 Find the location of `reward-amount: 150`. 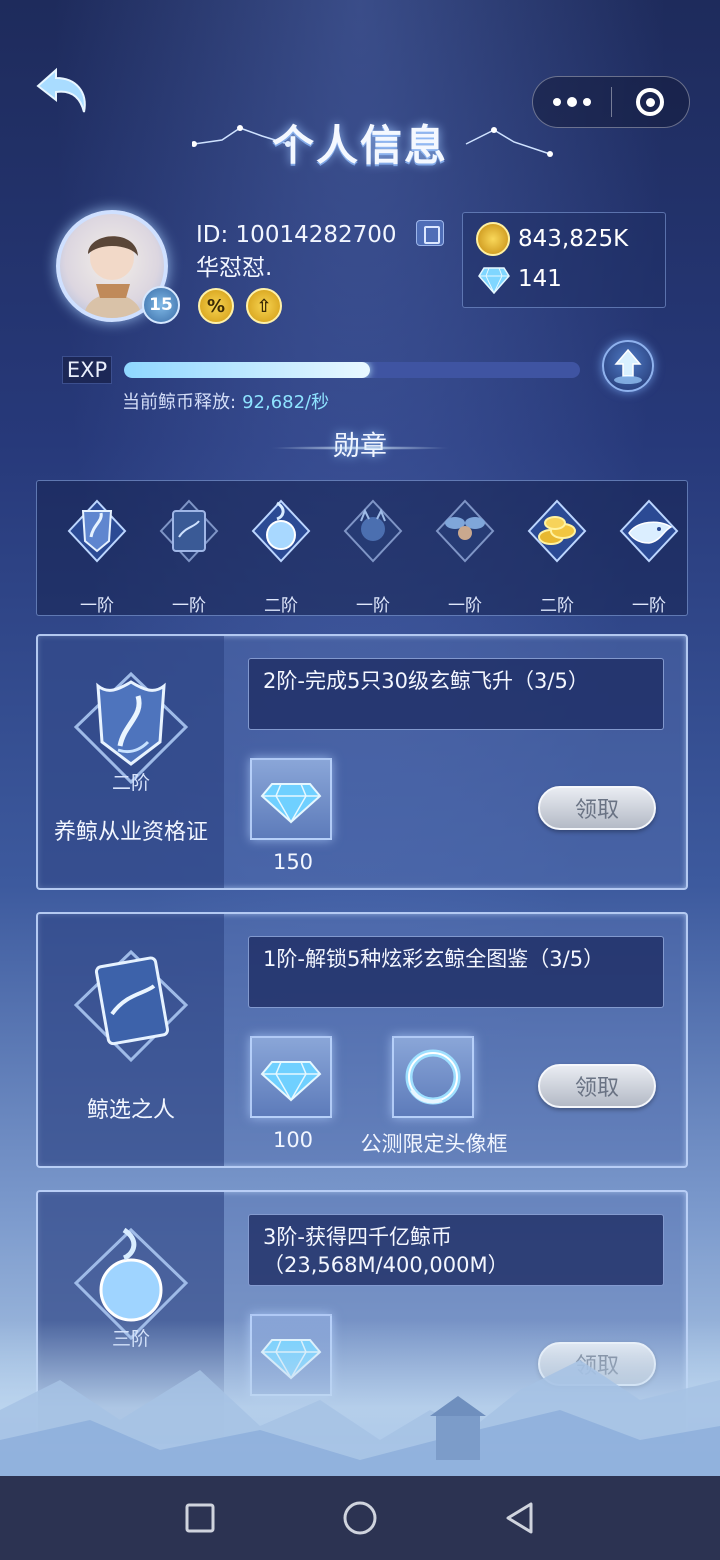

reward-amount: 150 is located at coordinates (293, 862).